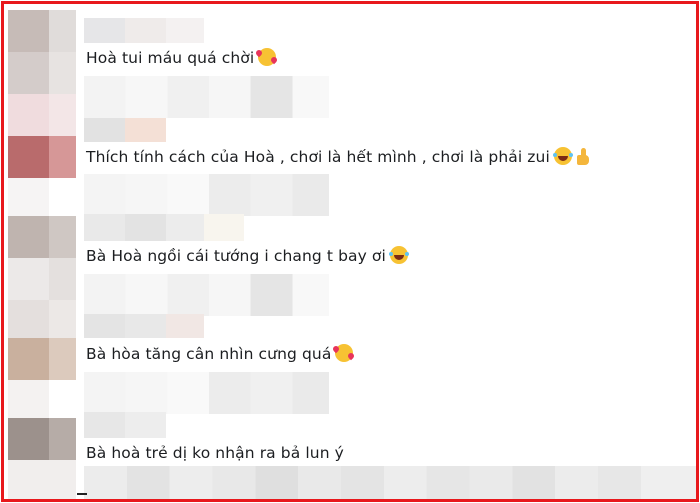  I want to click on comment-text: Hoà tui máu quá chời, so click(181, 57).